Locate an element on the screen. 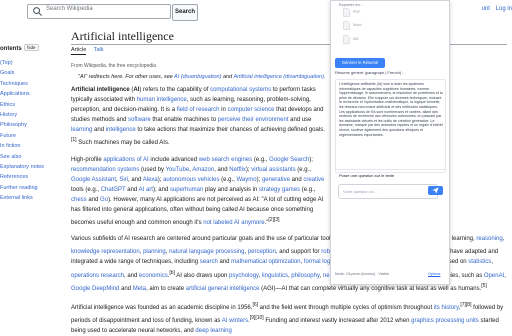 This screenshot has width=512, height=336. export-md-label: MD is located at coordinates (356, 39).